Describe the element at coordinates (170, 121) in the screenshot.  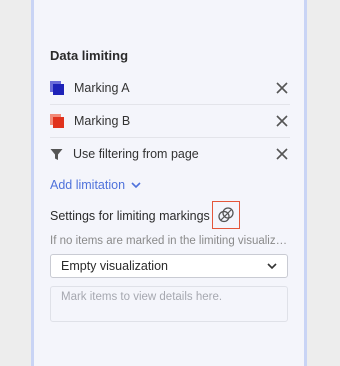
I see `limitation-row-marking-b: Marking B` at that location.